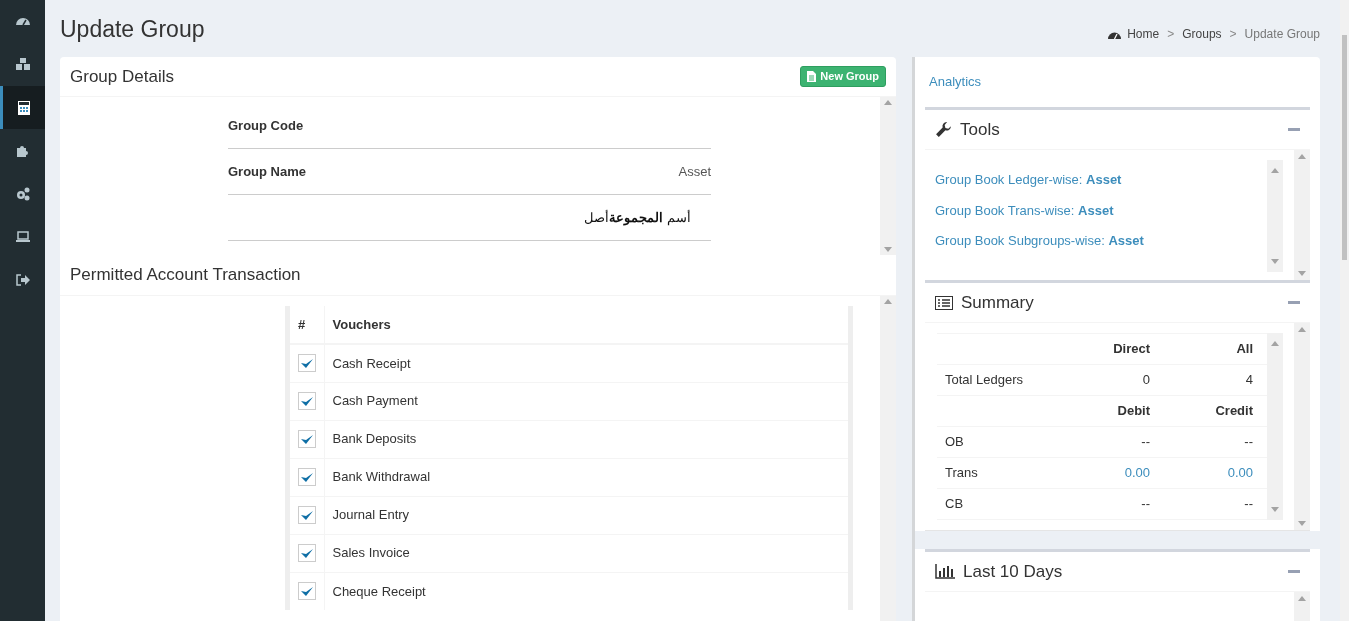 The height and width of the screenshot is (621, 1349). I want to click on laptop-icon, so click(22, 236).